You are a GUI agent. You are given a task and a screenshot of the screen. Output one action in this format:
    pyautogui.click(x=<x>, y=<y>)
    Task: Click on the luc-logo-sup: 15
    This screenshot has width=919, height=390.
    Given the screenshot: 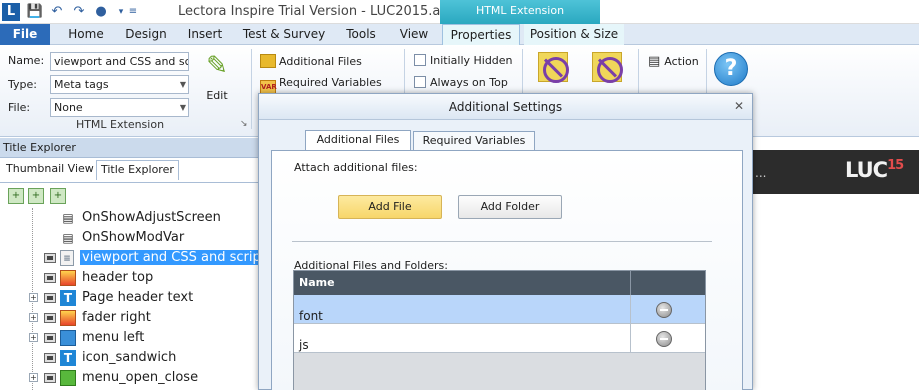 What is the action you would take?
    pyautogui.click(x=895, y=165)
    